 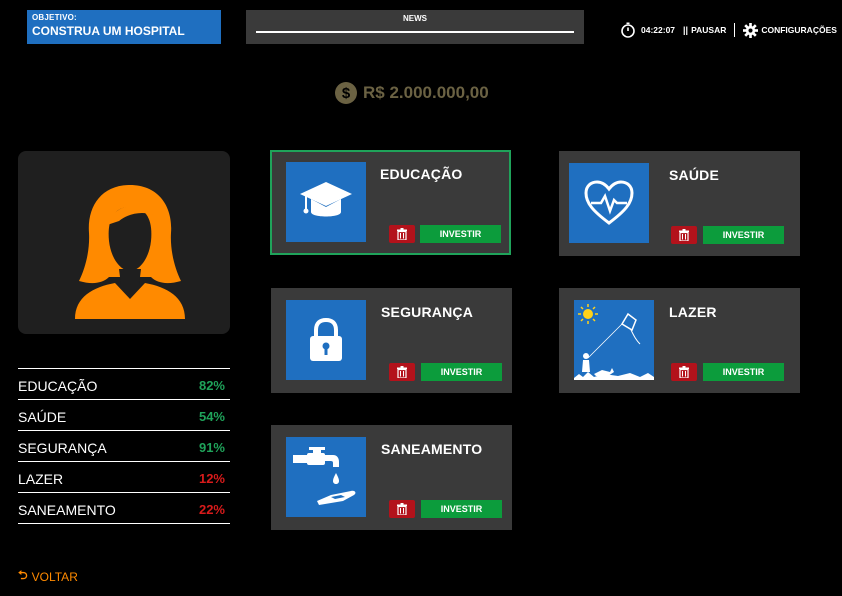 What do you see at coordinates (124, 477) in the screenshot?
I see `stat-row-lazer: LAZER 12%` at bounding box center [124, 477].